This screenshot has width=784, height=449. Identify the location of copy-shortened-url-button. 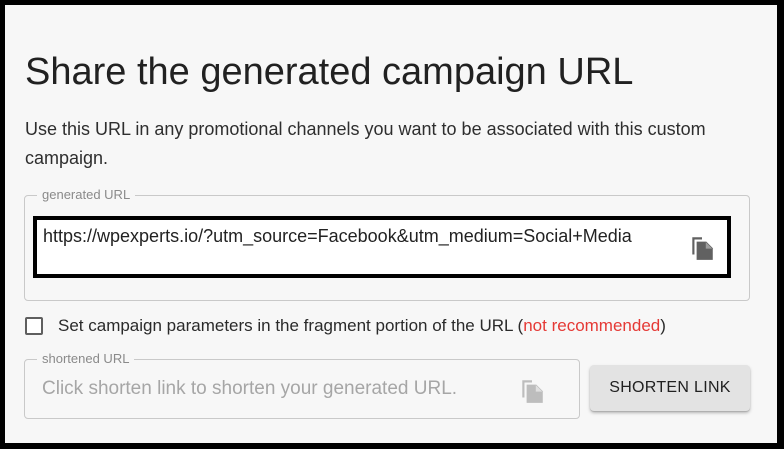
(532, 390).